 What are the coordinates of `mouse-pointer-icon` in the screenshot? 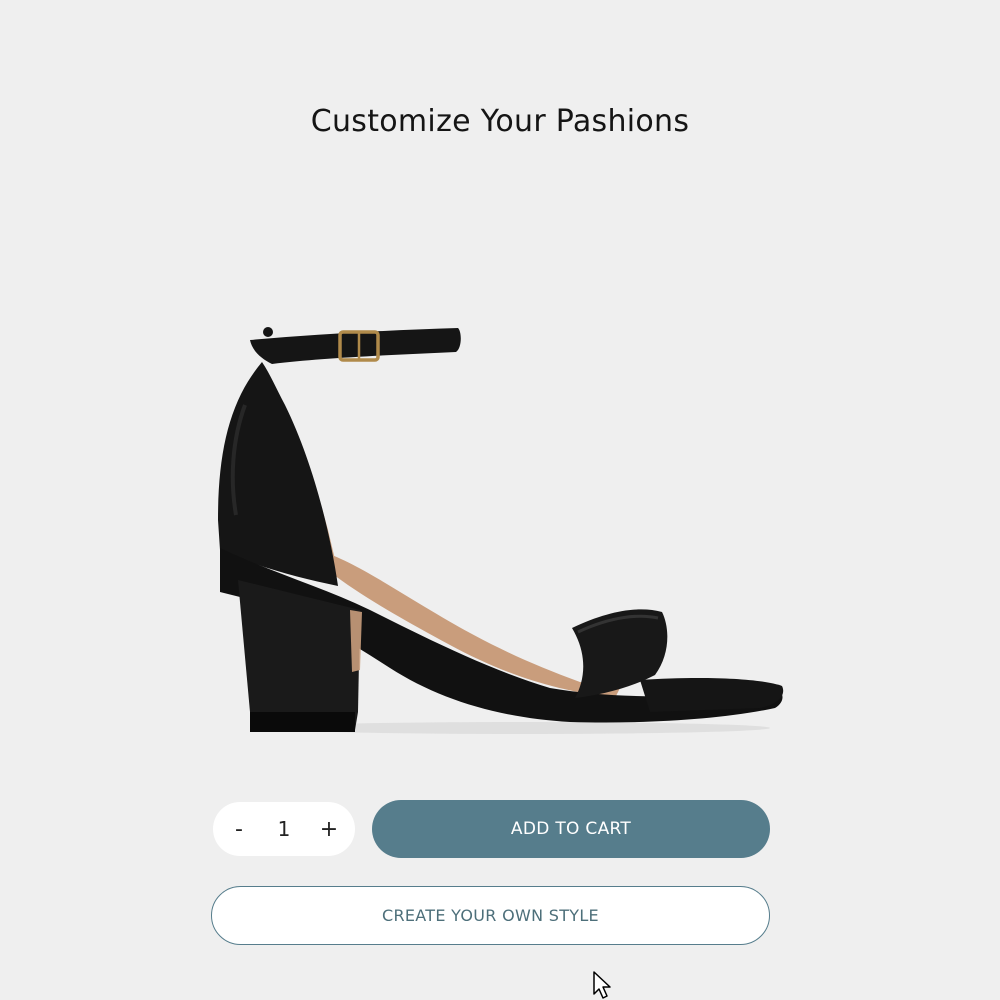 It's located at (602, 985).